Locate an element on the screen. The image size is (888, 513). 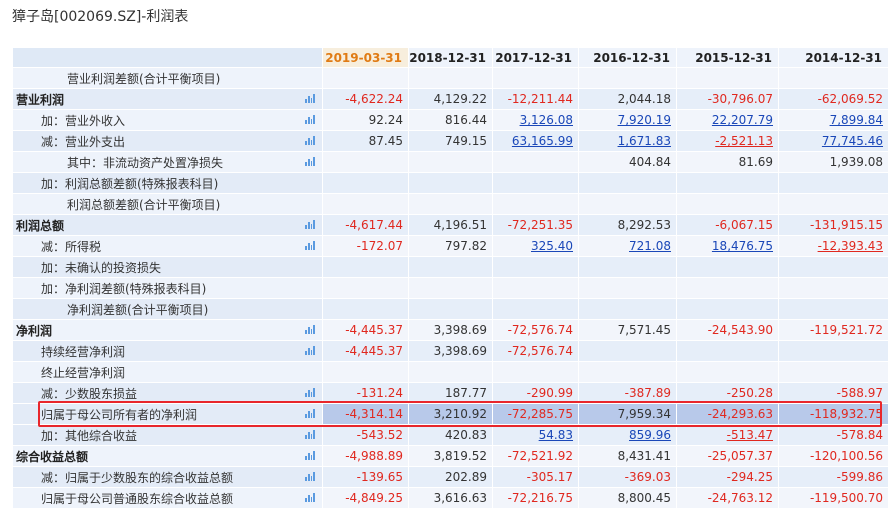
value-cell: 797.82 is located at coordinates (450, 246).